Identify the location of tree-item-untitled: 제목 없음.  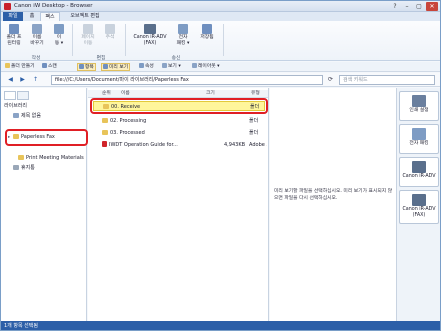
(24, 116).